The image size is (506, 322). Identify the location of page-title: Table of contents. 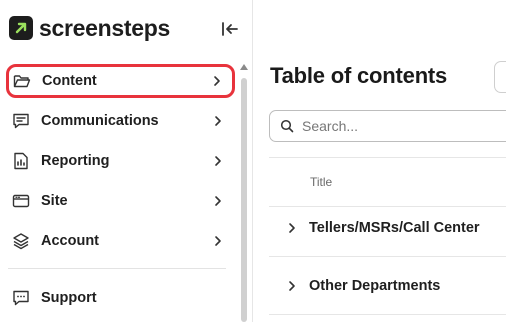
(359, 75).